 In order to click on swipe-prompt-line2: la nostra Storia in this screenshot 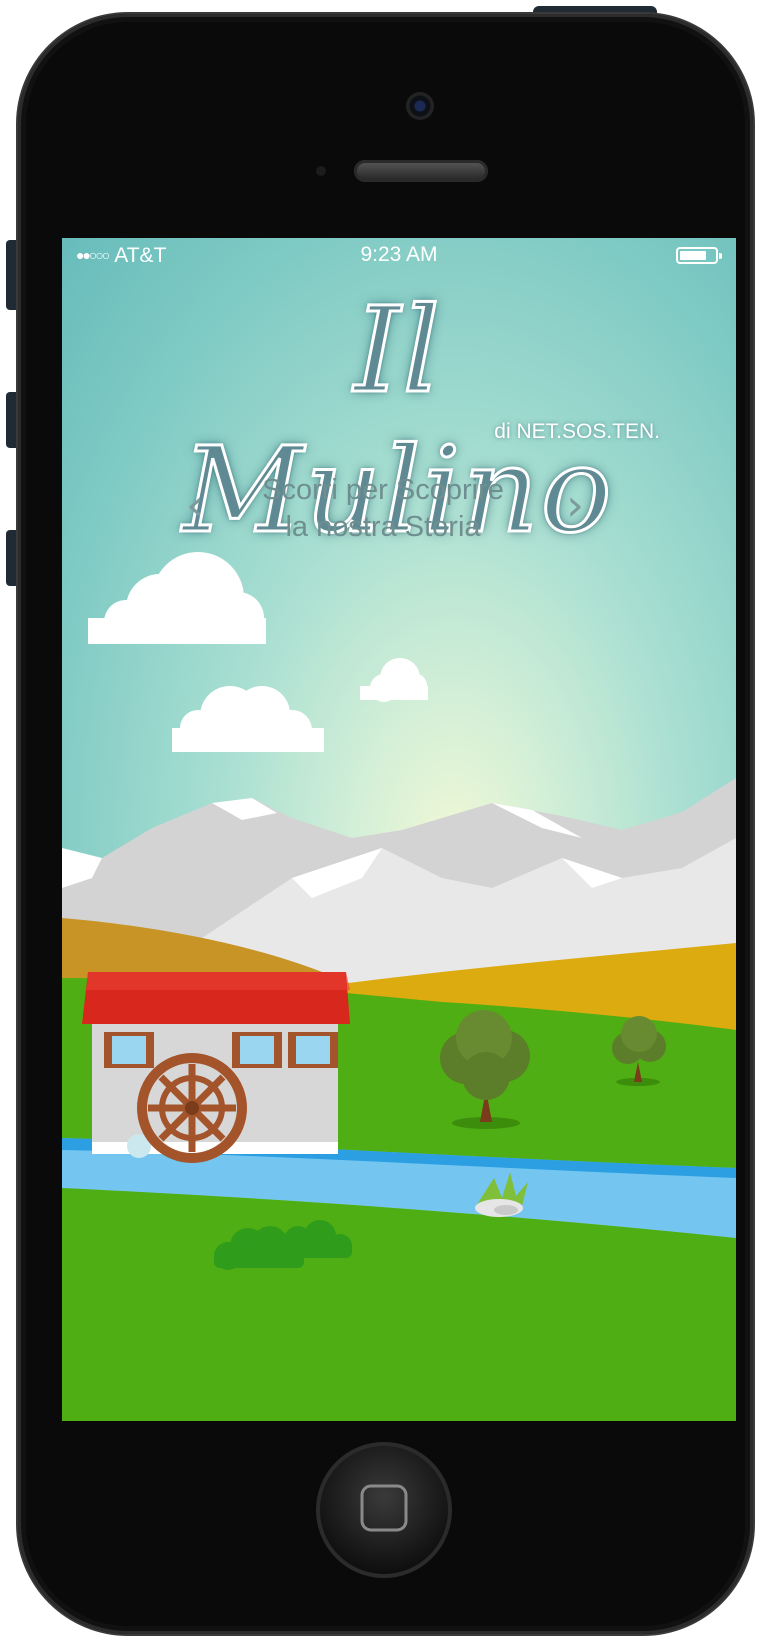, I will do `click(383, 527)`.